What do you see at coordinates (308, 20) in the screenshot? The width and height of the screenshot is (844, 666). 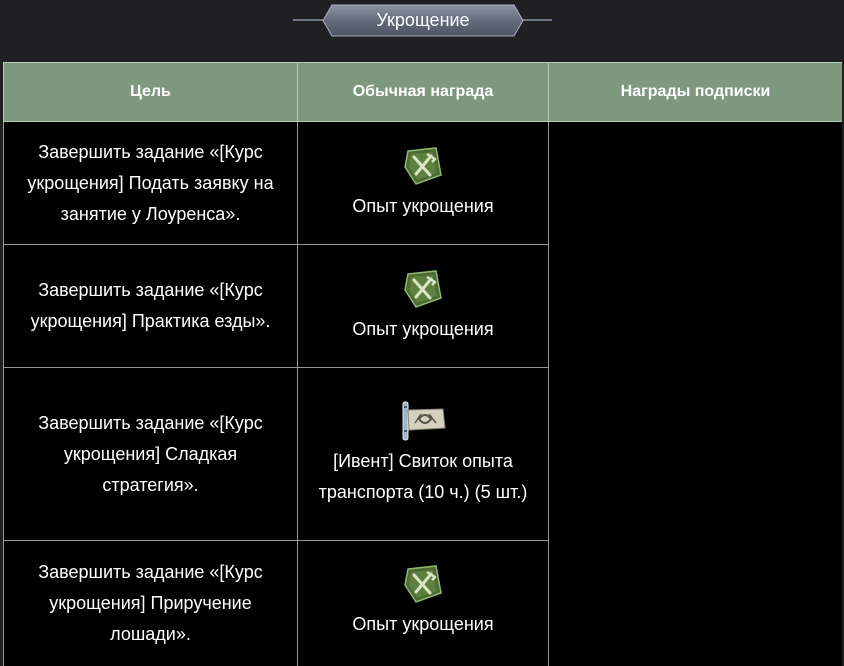 I see `title-line-left` at bounding box center [308, 20].